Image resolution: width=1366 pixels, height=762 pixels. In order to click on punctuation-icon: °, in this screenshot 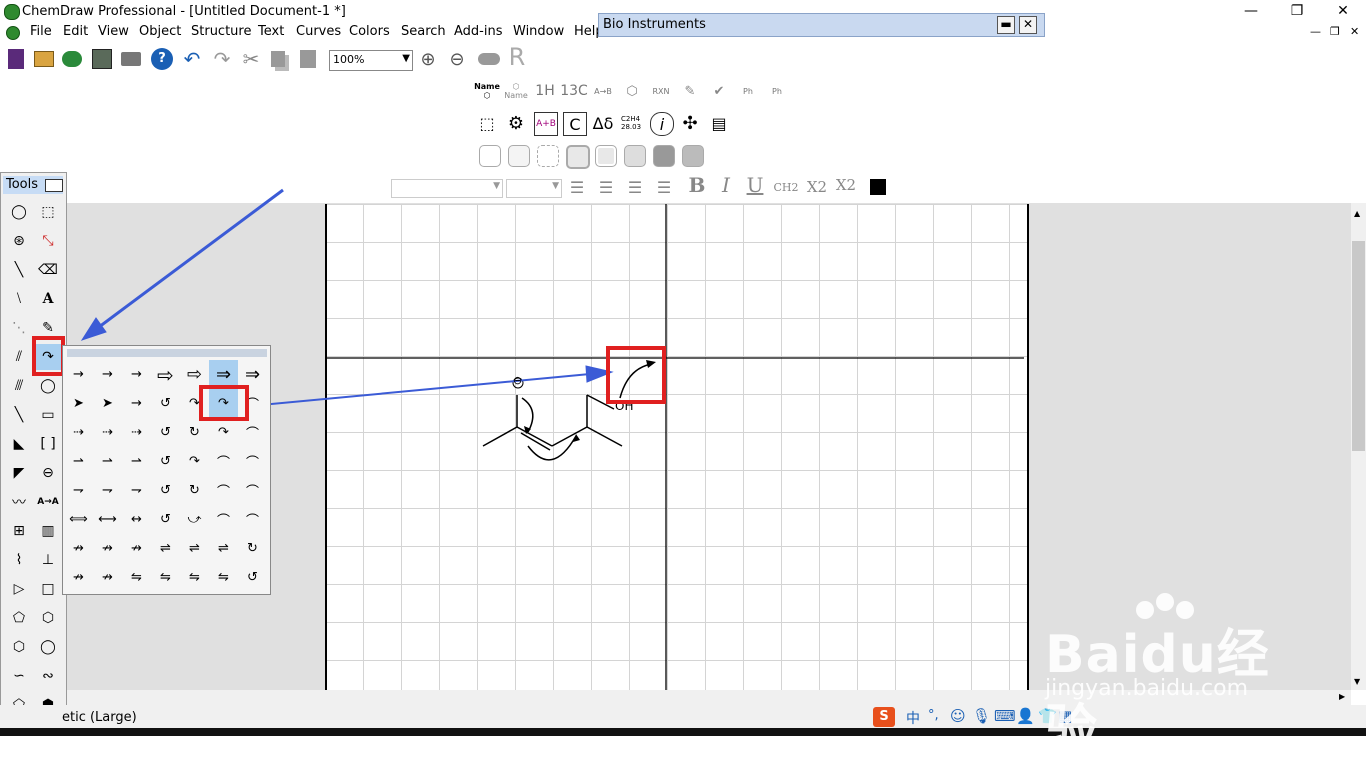, I will do `click(933, 715)`.